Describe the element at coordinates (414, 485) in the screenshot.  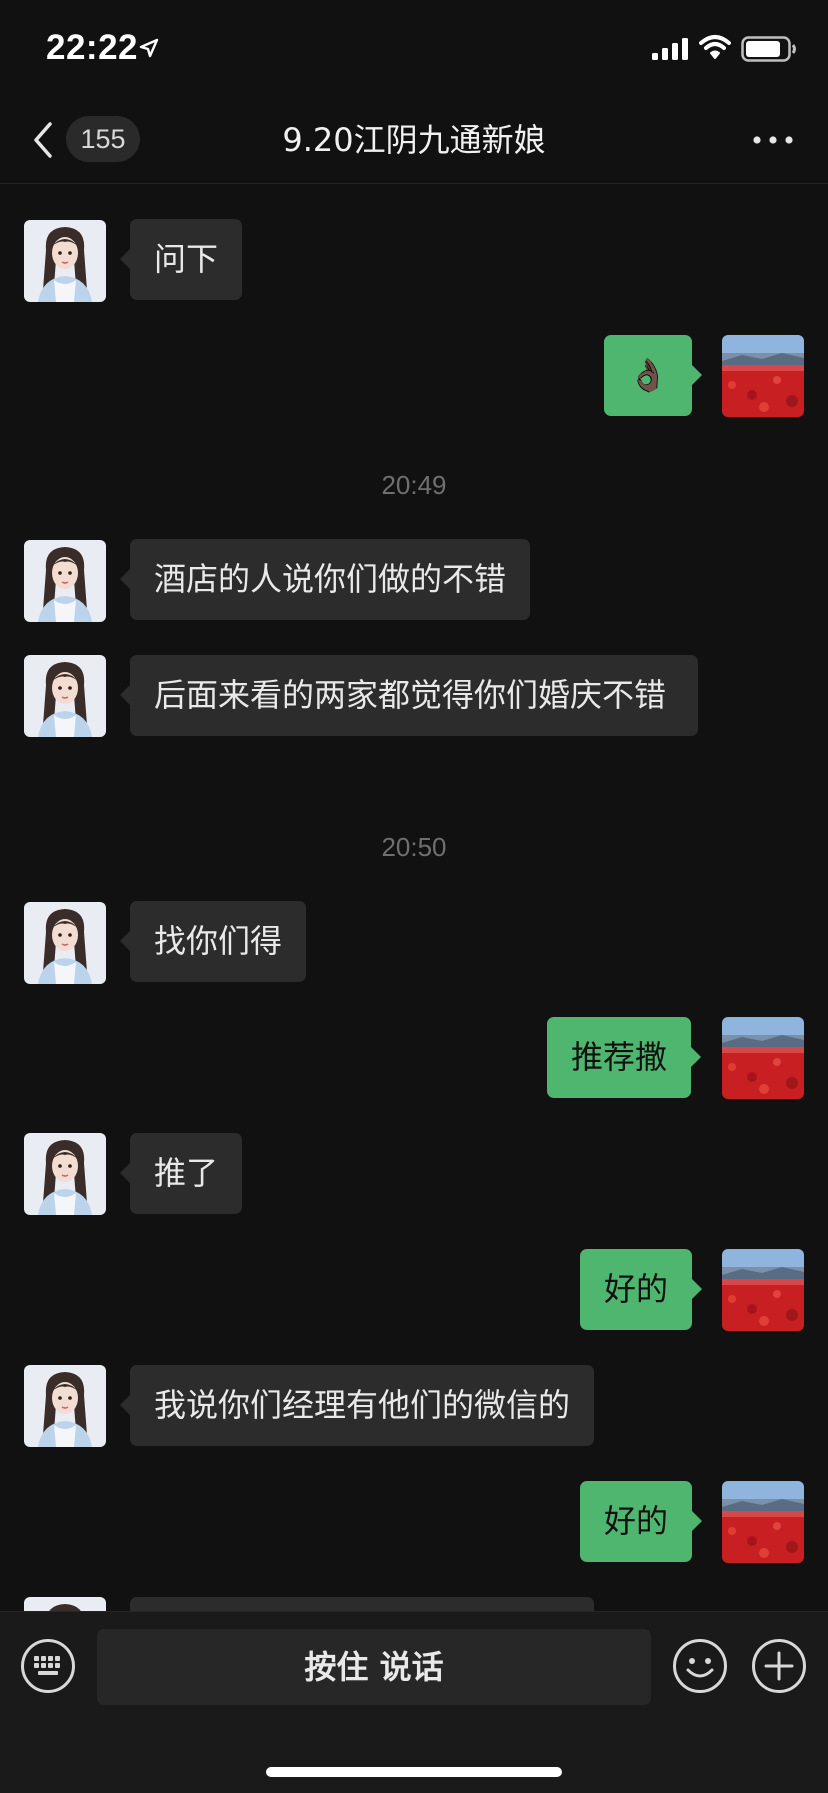
I see `message-timestamp: 20:49` at that location.